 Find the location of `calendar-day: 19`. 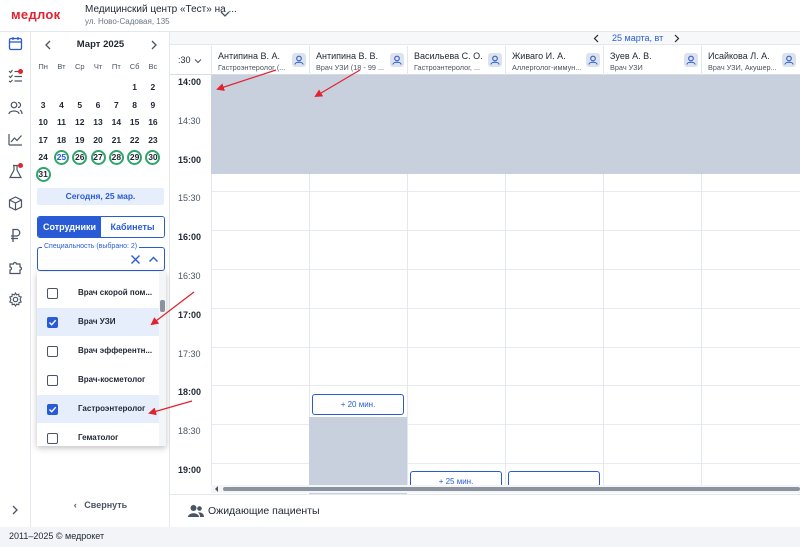

calendar-day: 19 is located at coordinates (79, 140).